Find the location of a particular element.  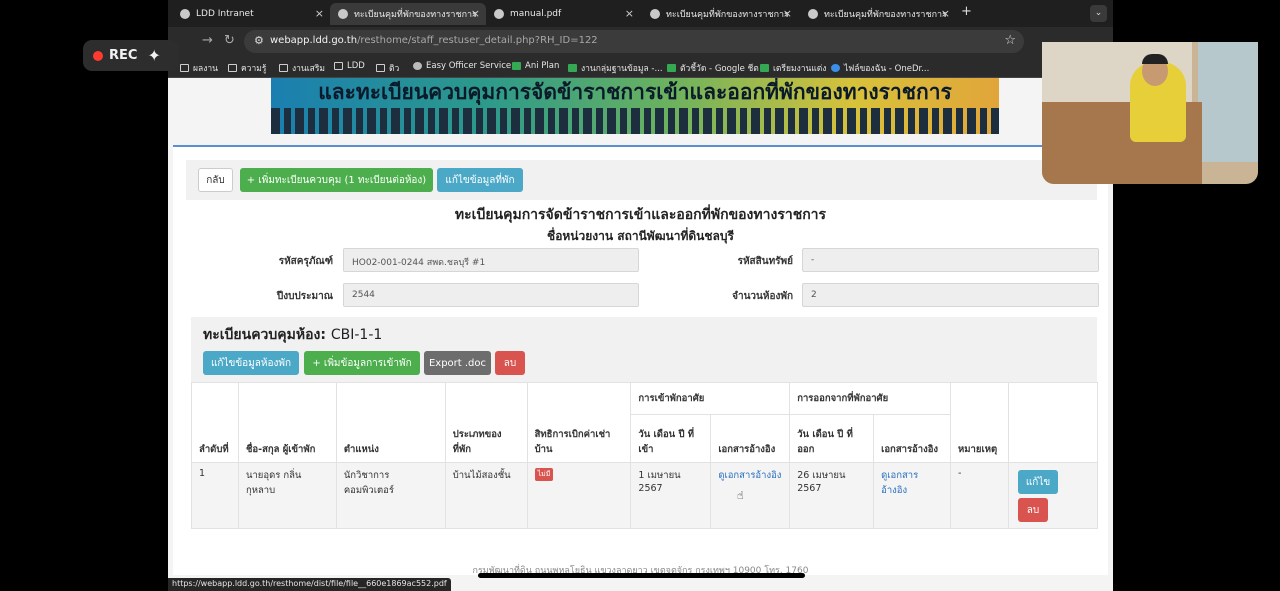

recording-label: REC is located at coordinates (123, 55).